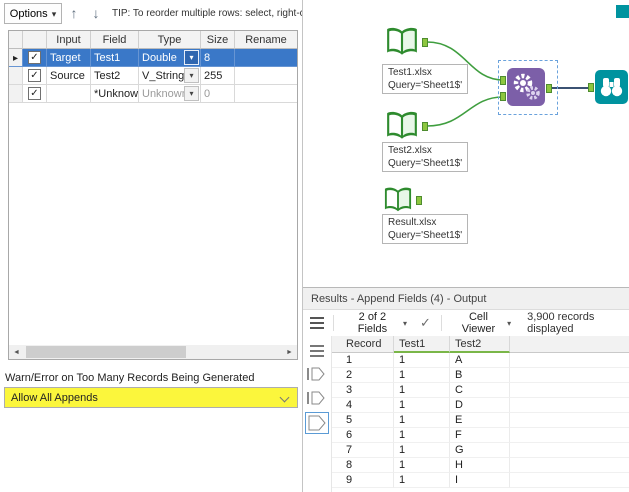  Describe the element at coordinates (218, 94) in the screenshot. I see `cell-size: 0` at that location.